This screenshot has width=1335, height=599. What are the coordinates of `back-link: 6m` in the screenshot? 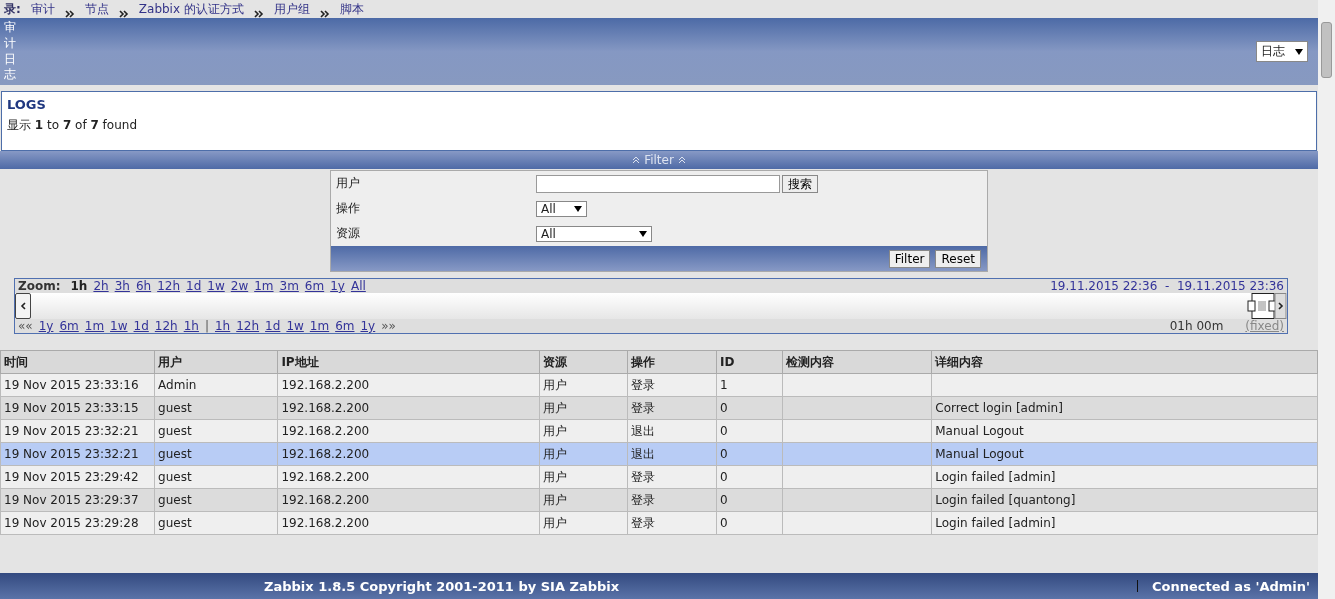 It's located at (69, 326).